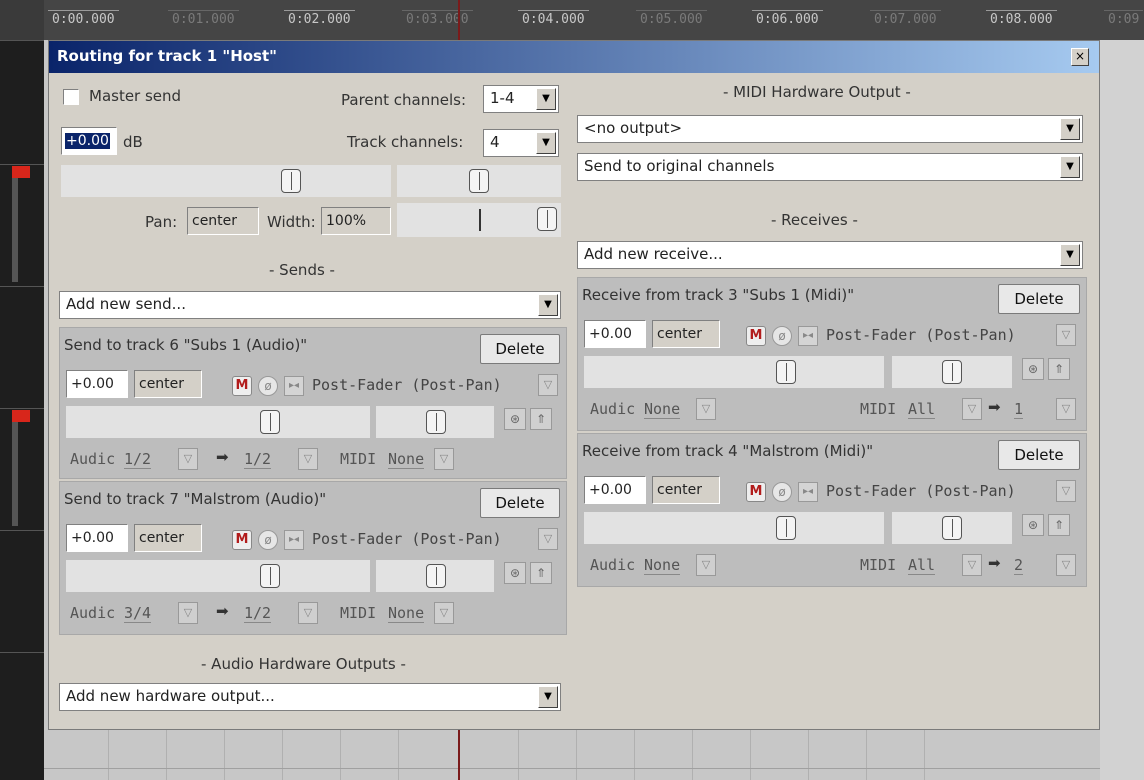 The width and height of the screenshot is (1144, 780). What do you see at coordinates (226, 181) in the screenshot?
I see `master-volume-slider` at bounding box center [226, 181].